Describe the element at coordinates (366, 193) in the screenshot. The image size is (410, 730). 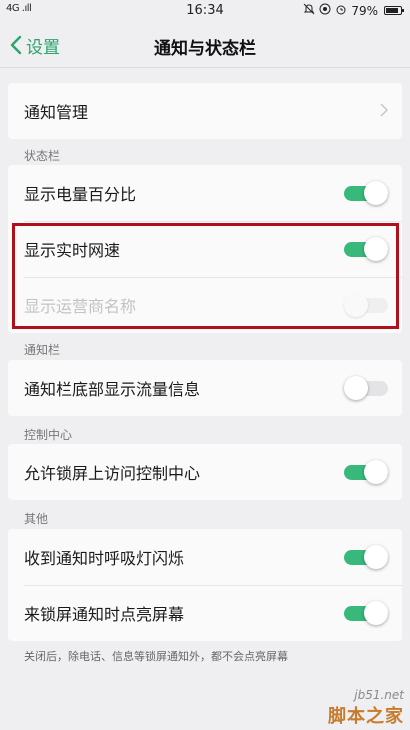
I see `battery-percent-toggle` at that location.